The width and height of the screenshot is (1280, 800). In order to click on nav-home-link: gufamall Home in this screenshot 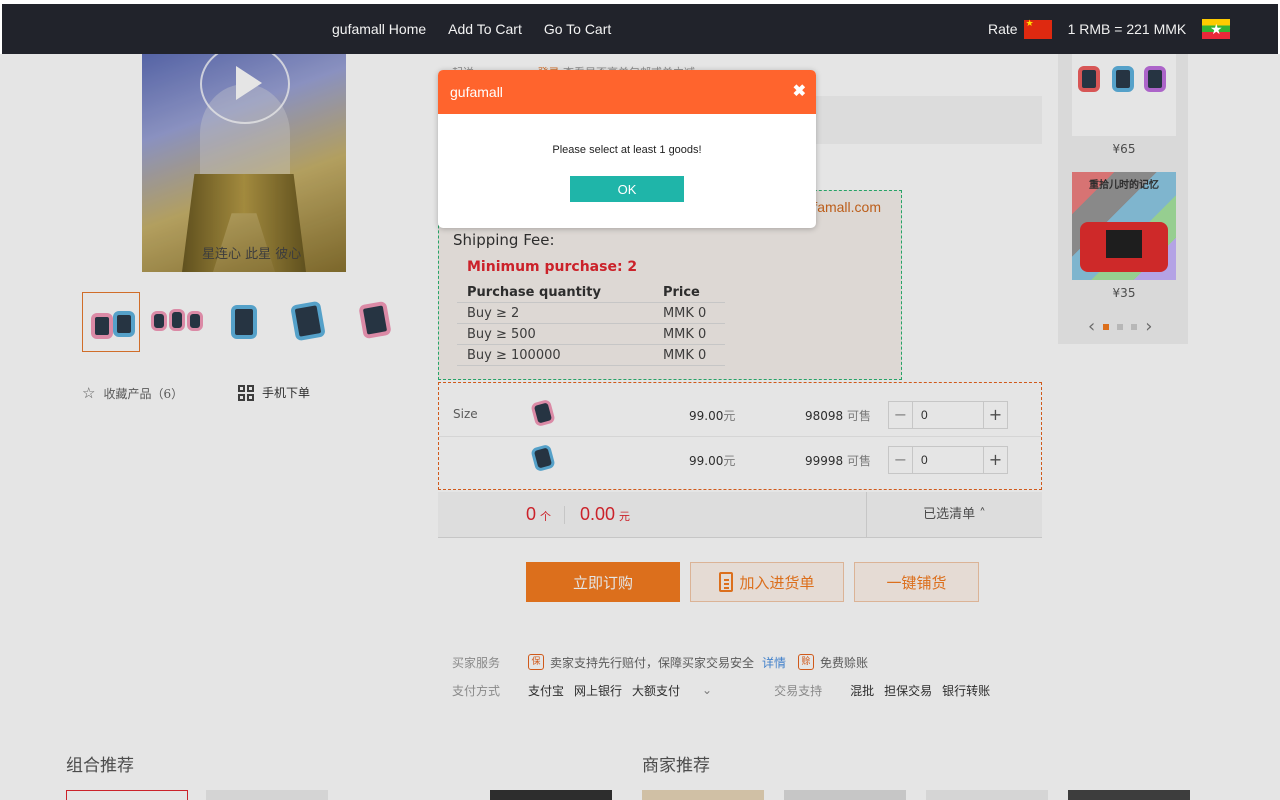, I will do `click(379, 29)`.